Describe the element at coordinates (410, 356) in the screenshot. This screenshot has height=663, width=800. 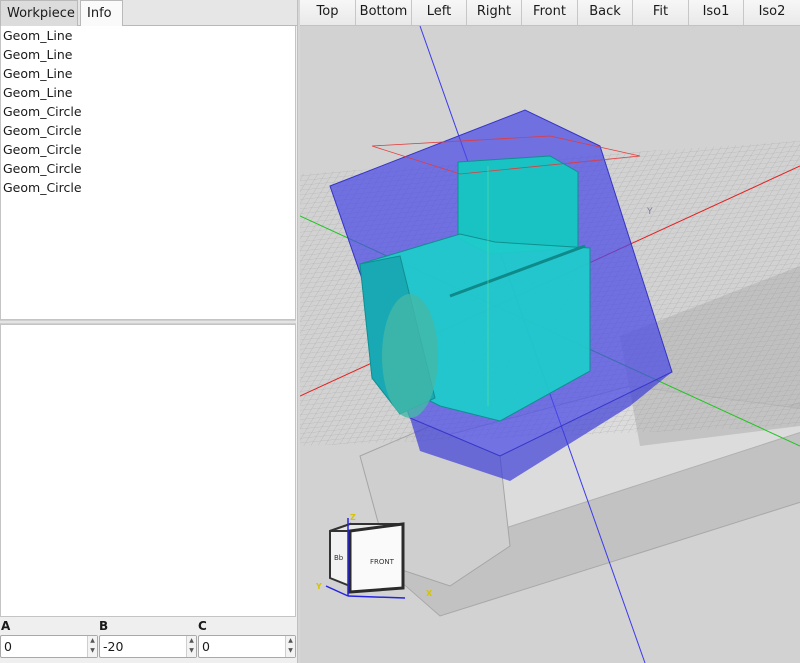
I see `part-bore` at that location.